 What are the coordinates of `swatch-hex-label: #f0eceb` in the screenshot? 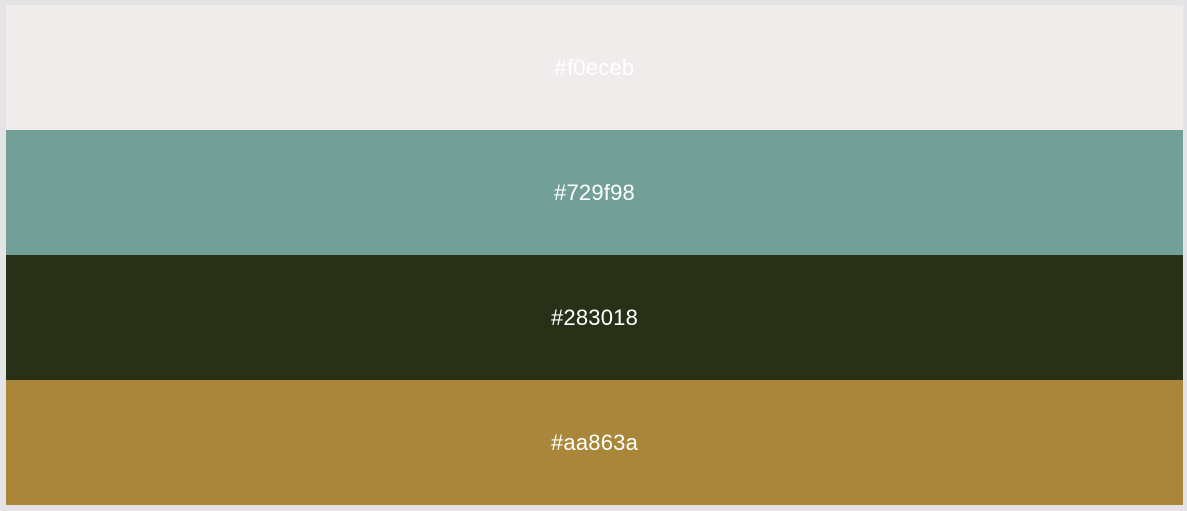 It's located at (594, 67).